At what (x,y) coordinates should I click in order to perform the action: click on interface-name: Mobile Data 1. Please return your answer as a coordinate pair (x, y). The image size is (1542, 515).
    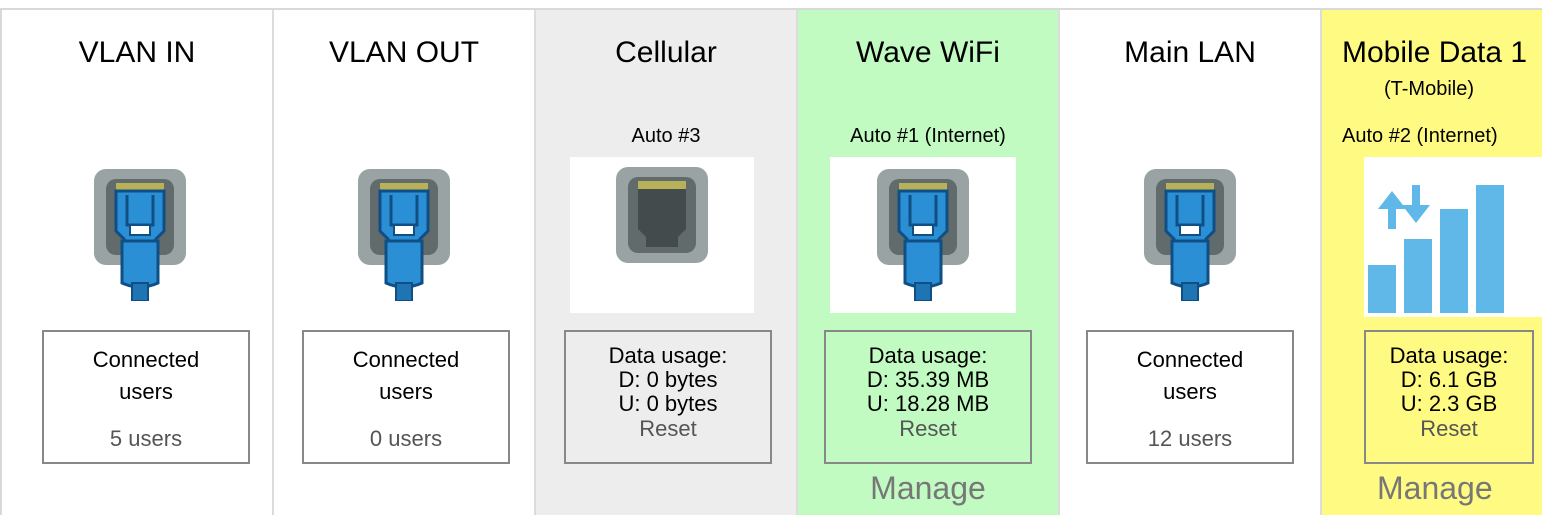
    Looking at the image, I should click on (1435, 52).